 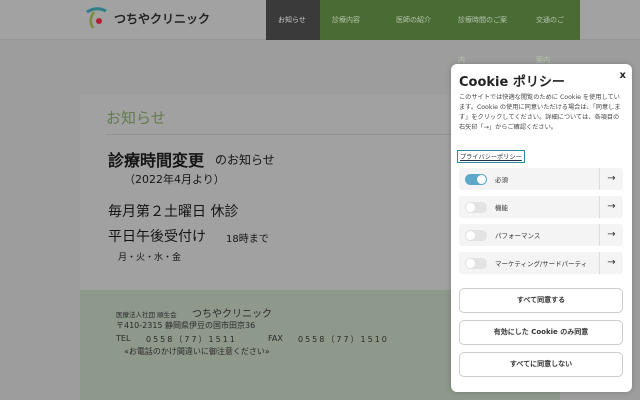 What do you see at coordinates (162, 18) in the screenshot?
I see `logo-text: つちやクリニック` at bounding box center [162, 18].